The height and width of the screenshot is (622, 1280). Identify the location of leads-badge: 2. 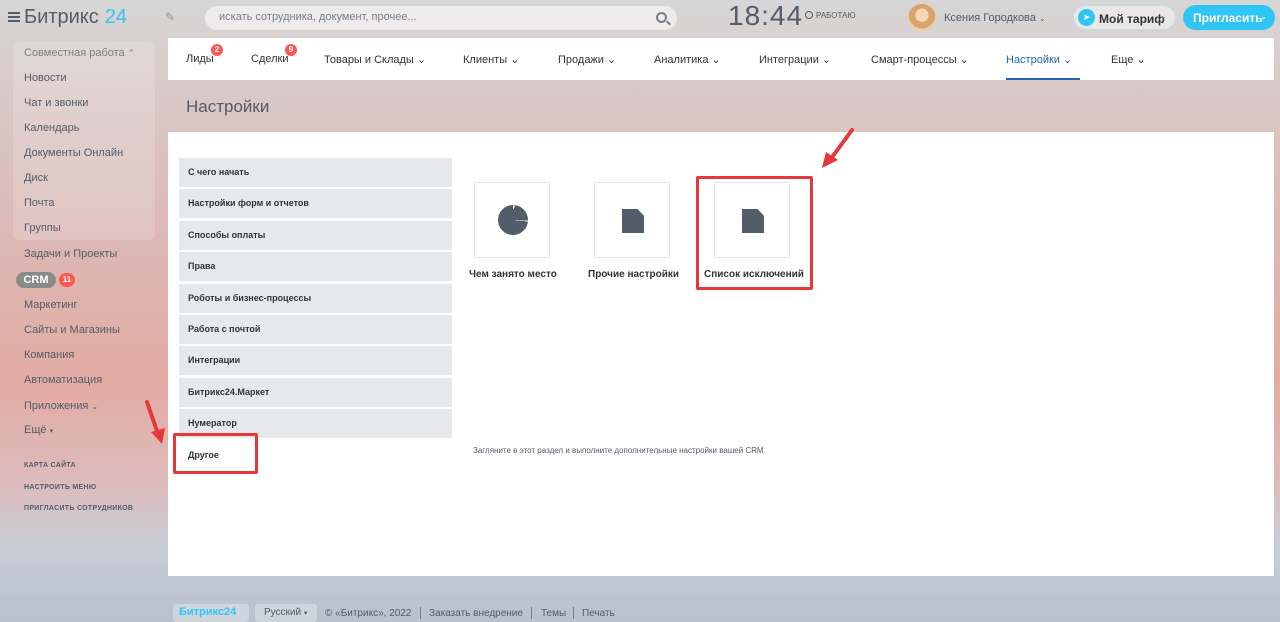
(217, 50).